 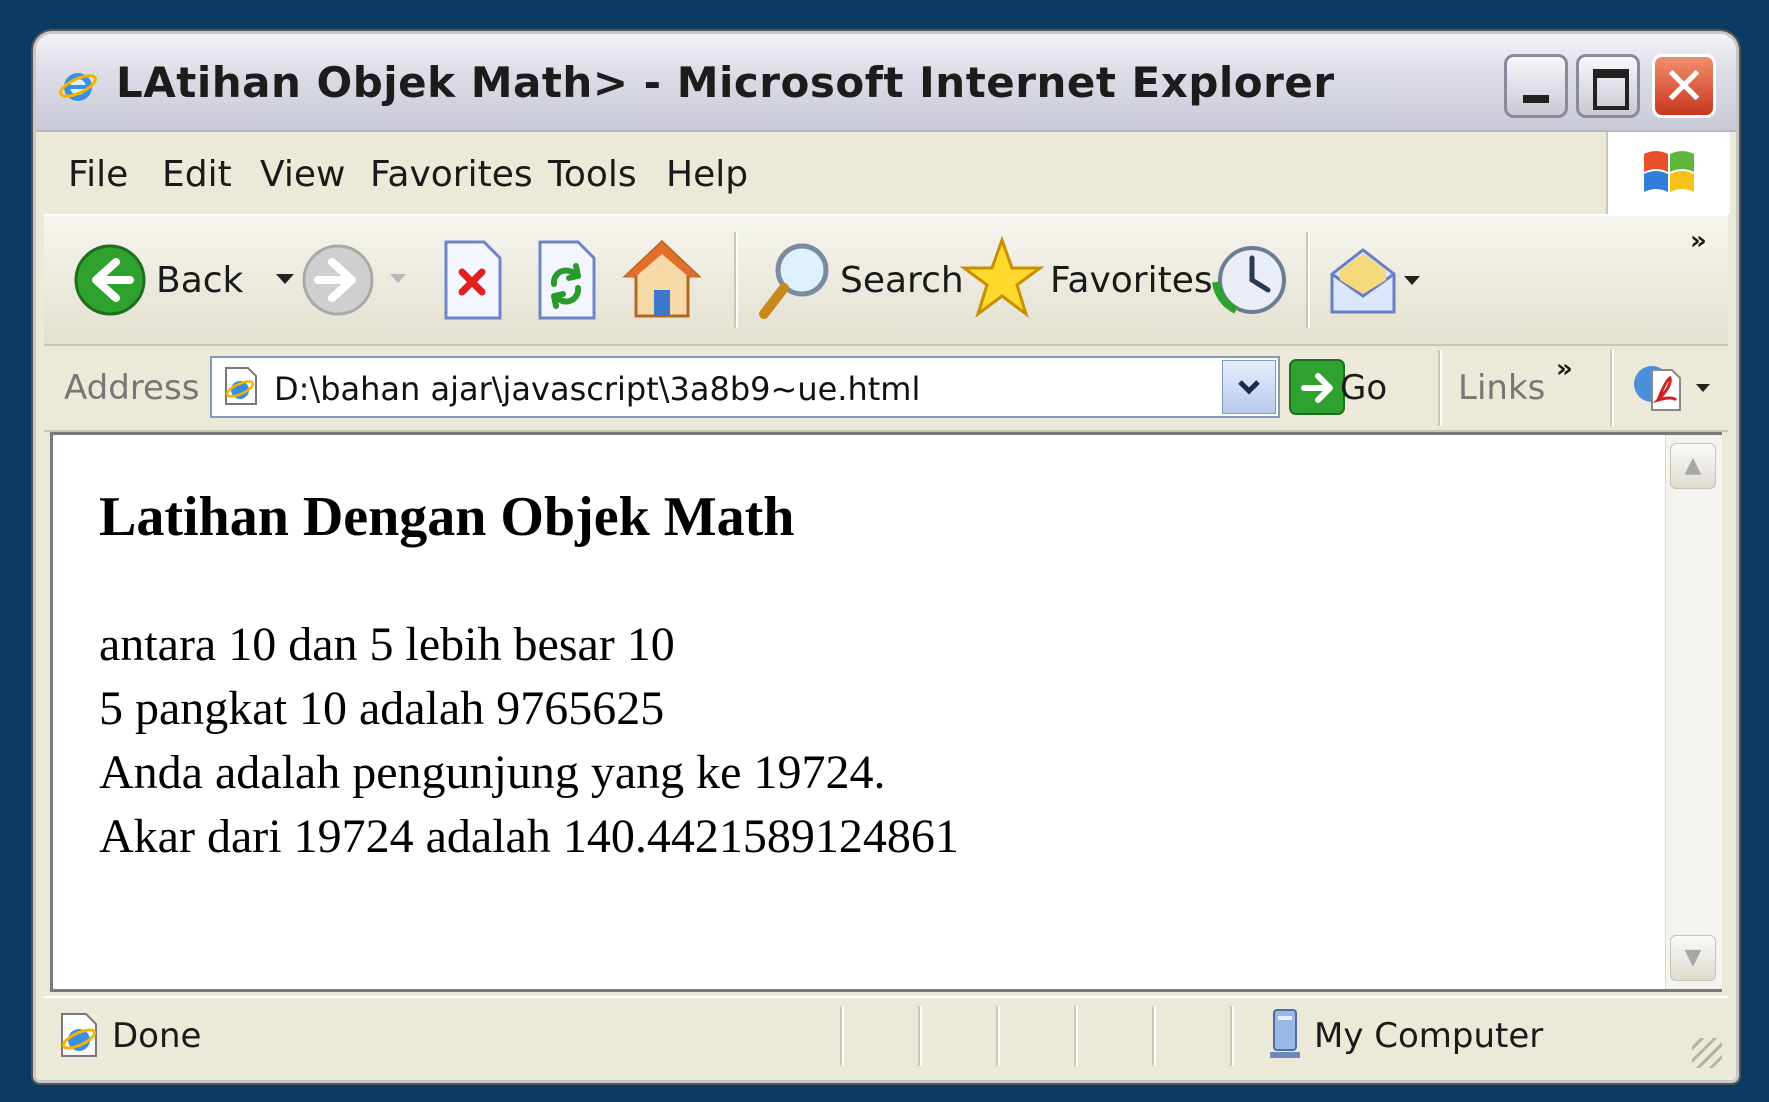 I want to click on address-label: Address, so click(x=132, y=388).